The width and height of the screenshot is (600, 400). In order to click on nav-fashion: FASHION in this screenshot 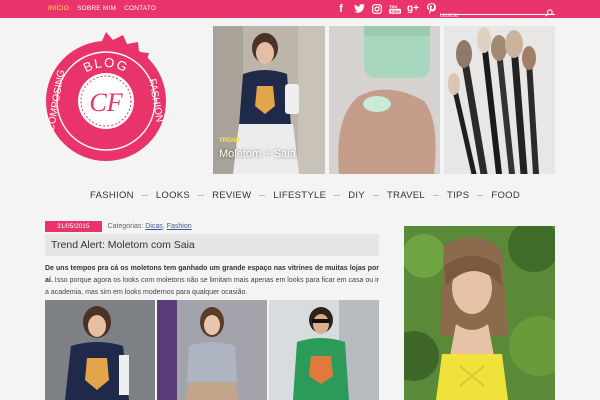, I will do `click(112, 195)`.